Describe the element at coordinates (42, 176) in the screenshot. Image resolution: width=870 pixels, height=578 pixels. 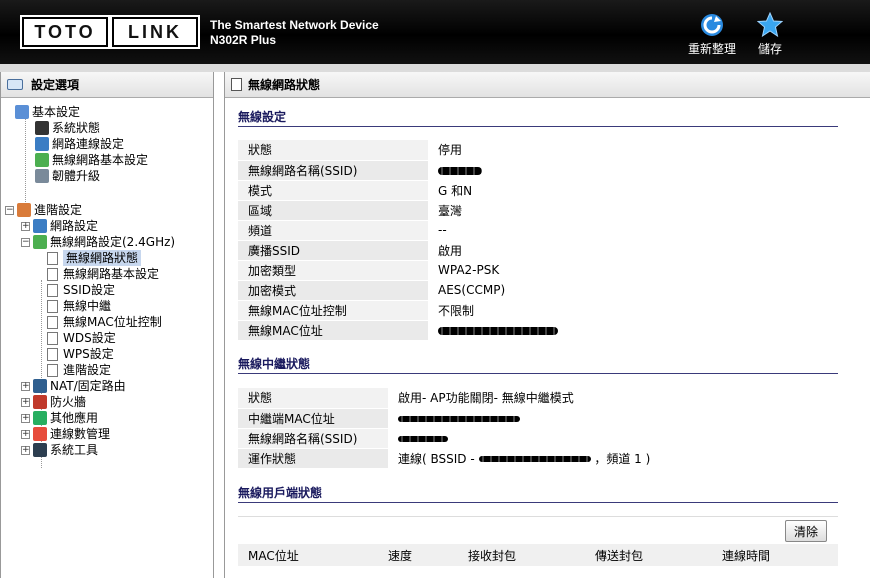
I see `upgrade-icon` at that location.